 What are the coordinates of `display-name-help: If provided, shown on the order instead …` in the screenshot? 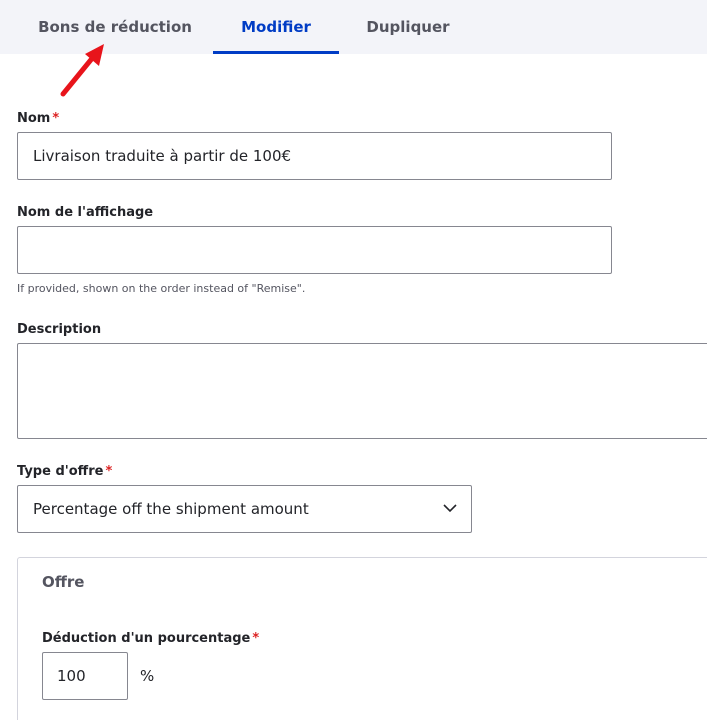 It's located at (161, 288).